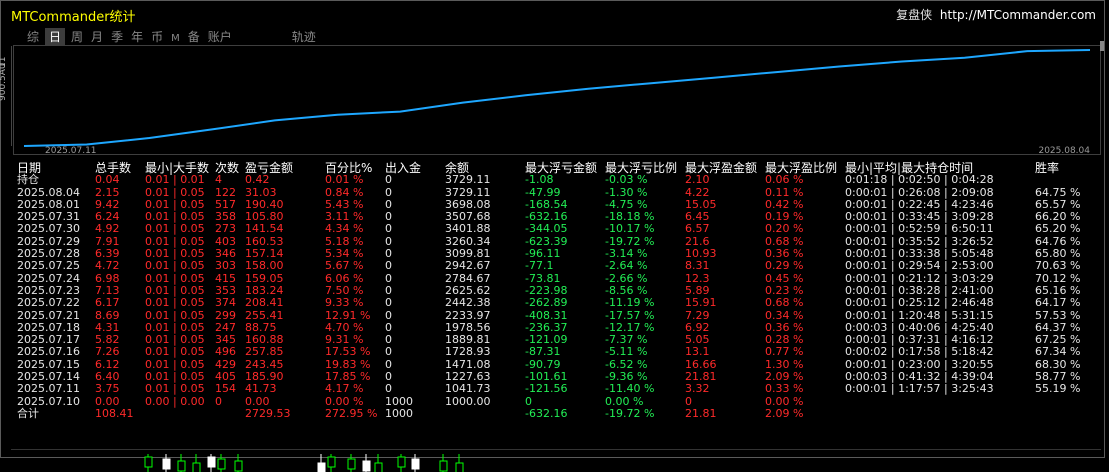  I want to click on chart-start-date: 2025.07.11, so click(71, 151).